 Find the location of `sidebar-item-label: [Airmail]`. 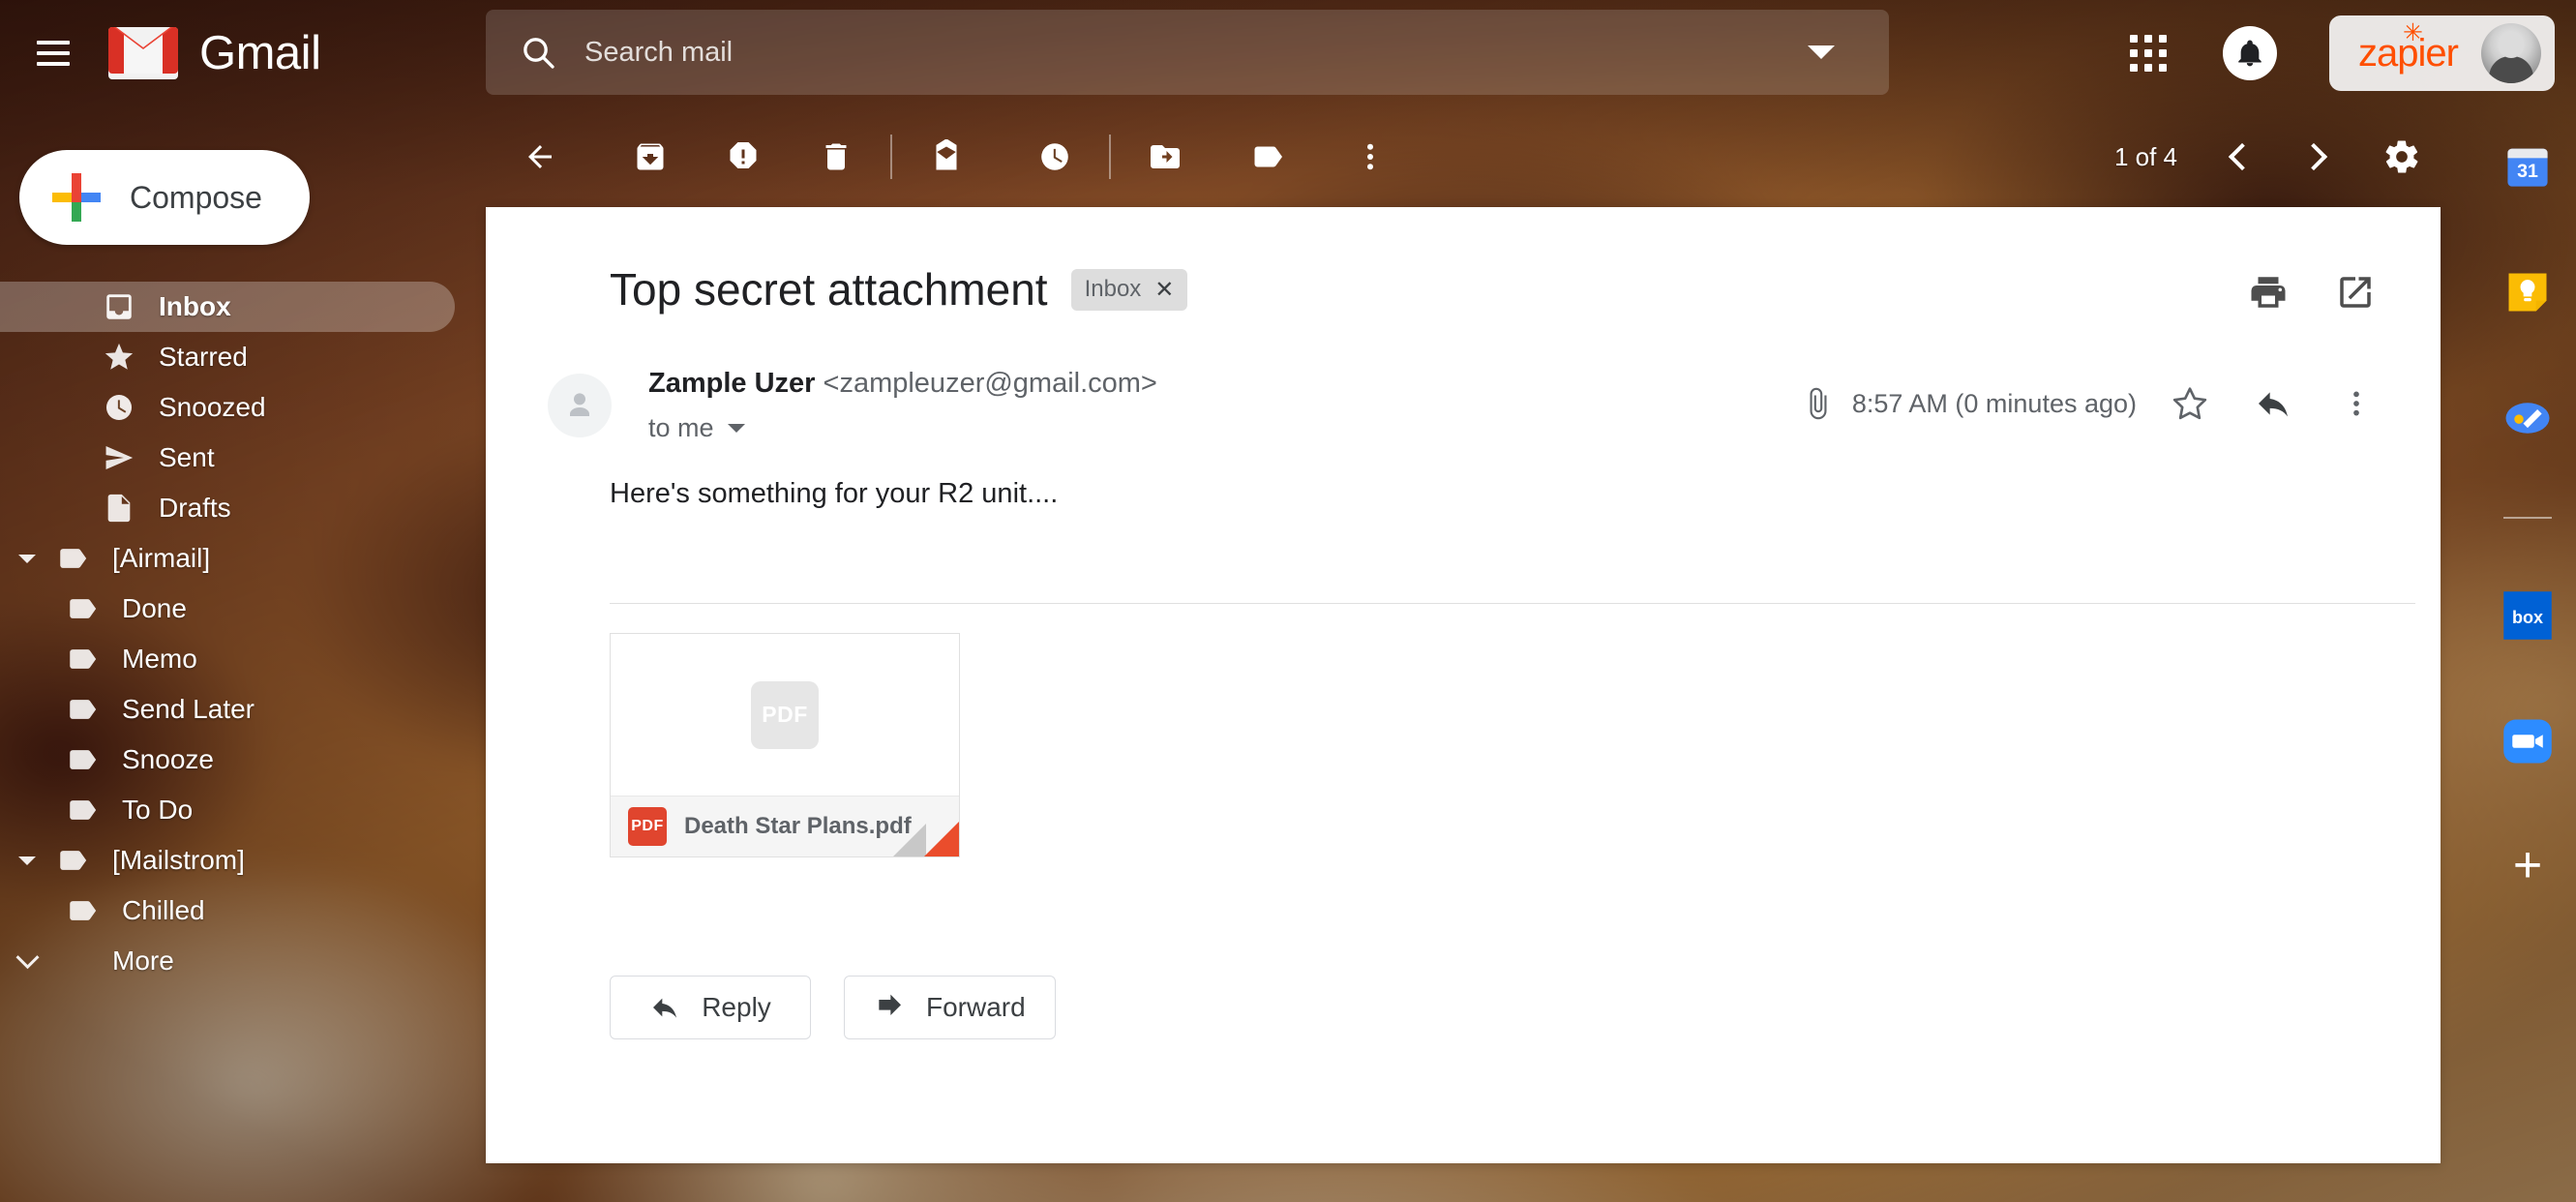

sidebar-item-label: [Airmail] is located at coordinates (161, 558).